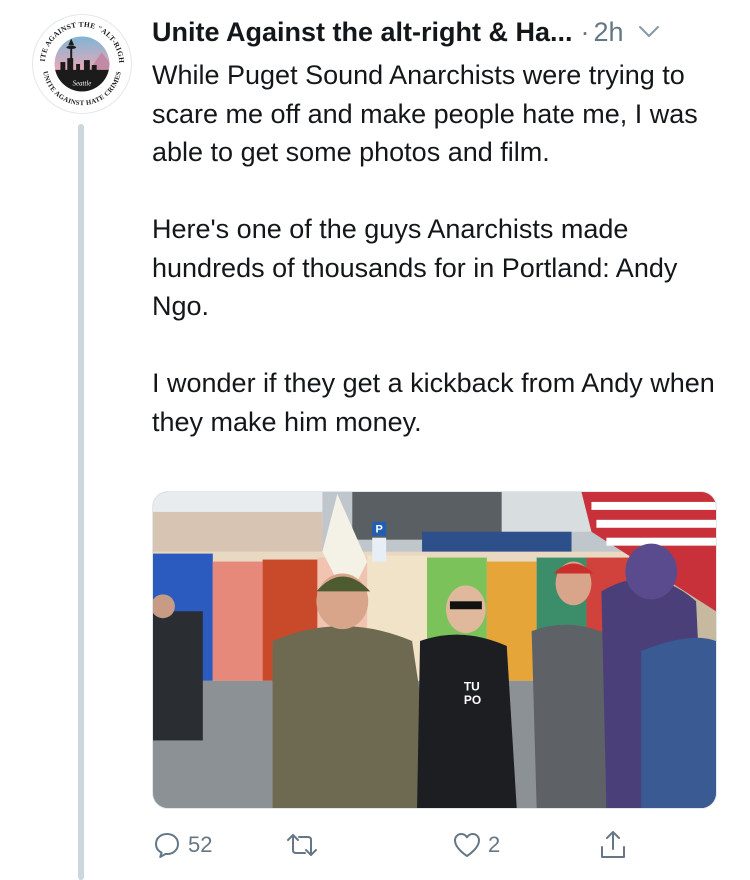 This screenshot has height=880, width=750. What do you see at coordinates (167, 845) in the screenshot?
I see `reply-icon` at bounding box center [167, 845].